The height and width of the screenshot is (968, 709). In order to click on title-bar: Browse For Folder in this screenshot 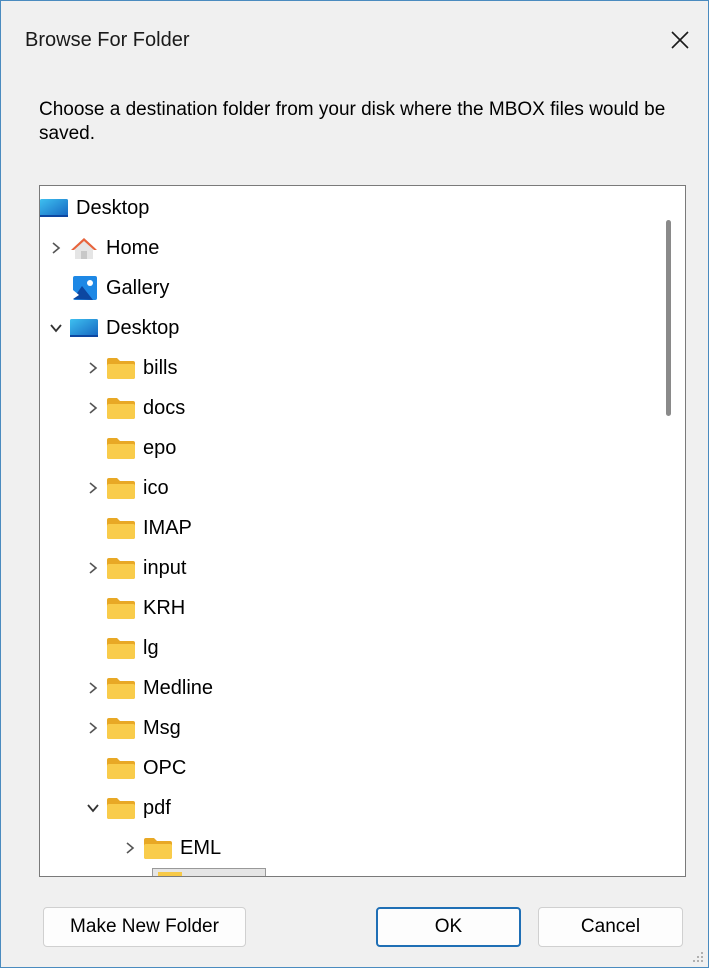, I will do `click(354, 40)`.